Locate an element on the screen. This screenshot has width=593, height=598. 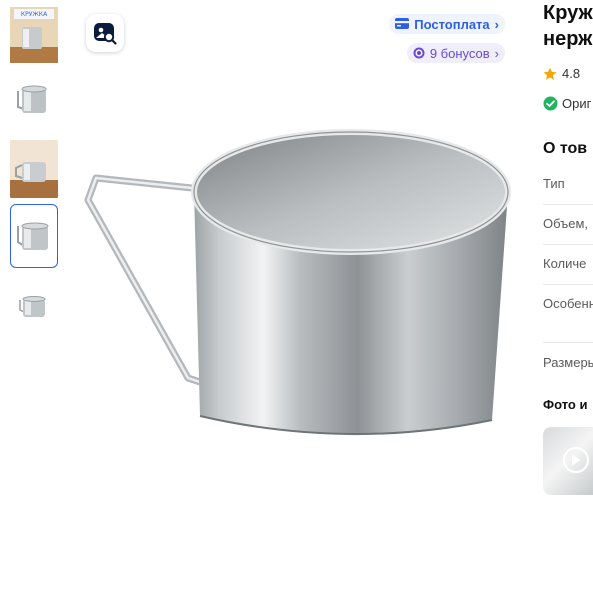
original-row: Ориг is located at coordinates (567, 103).